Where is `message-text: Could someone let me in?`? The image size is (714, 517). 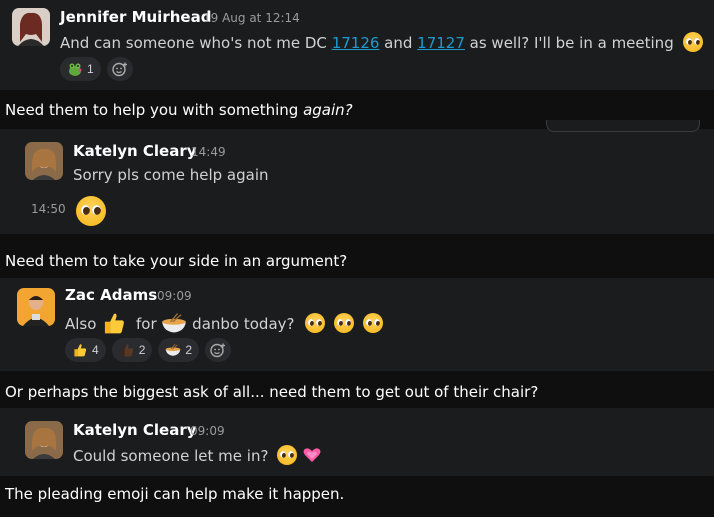 message-text: Could someone let me in? is located at coordinates (197, 455).